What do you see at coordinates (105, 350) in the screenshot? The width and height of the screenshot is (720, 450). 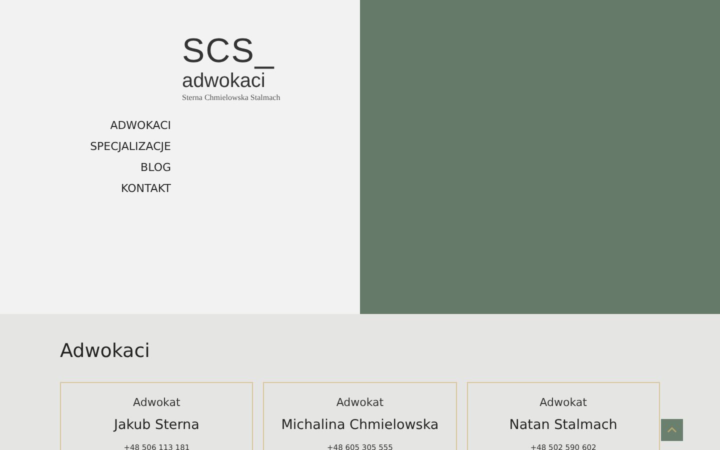 I see `section-title: Adwokaci` at bounding box center [105, 350].